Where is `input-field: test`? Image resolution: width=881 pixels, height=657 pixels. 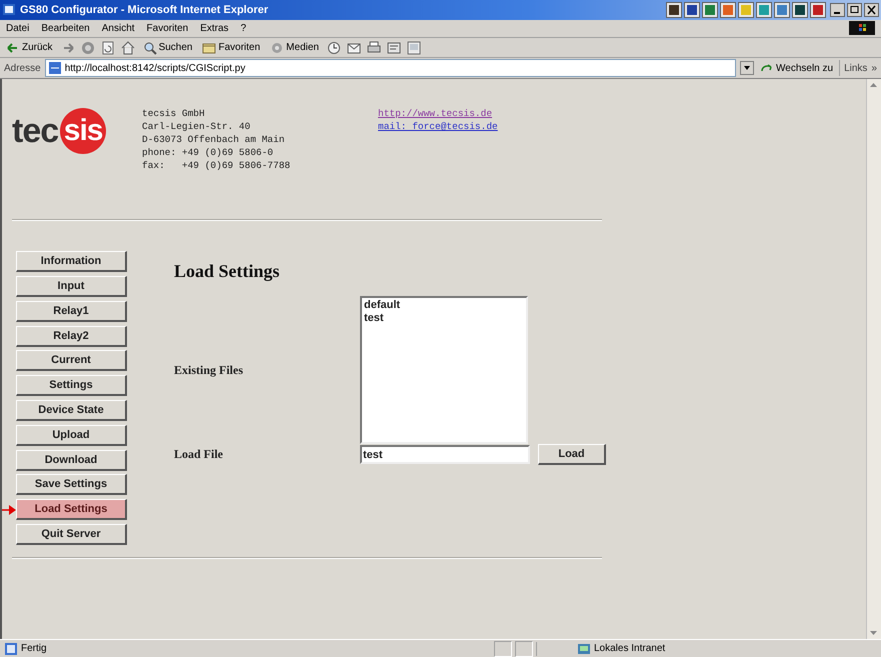
input-field: test is located at coordinates (445, 454).